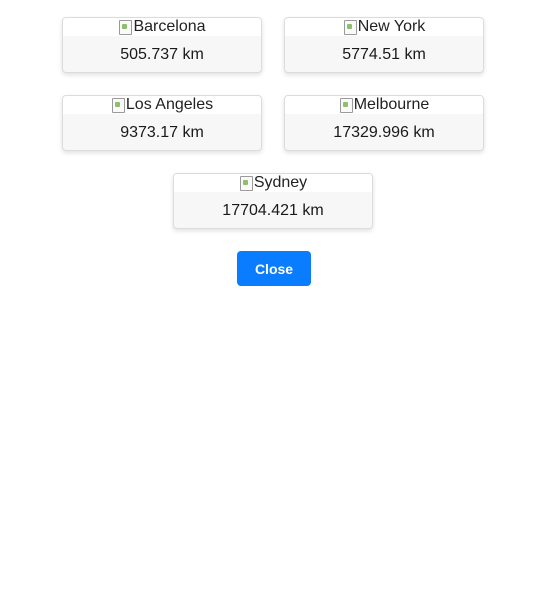  I want to click on city-card-barcelona: Barcelona 505.737 km, so click(162, 45).